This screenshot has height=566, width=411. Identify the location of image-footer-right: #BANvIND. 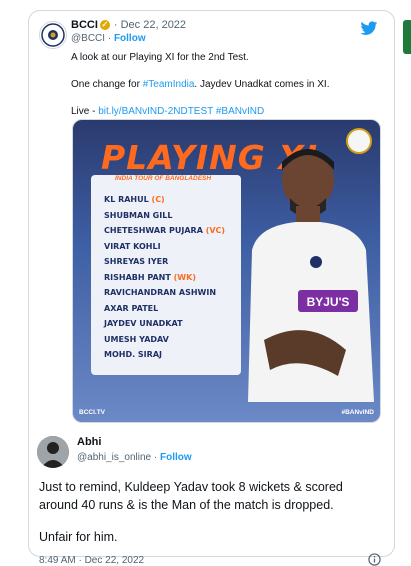
(357, 412).